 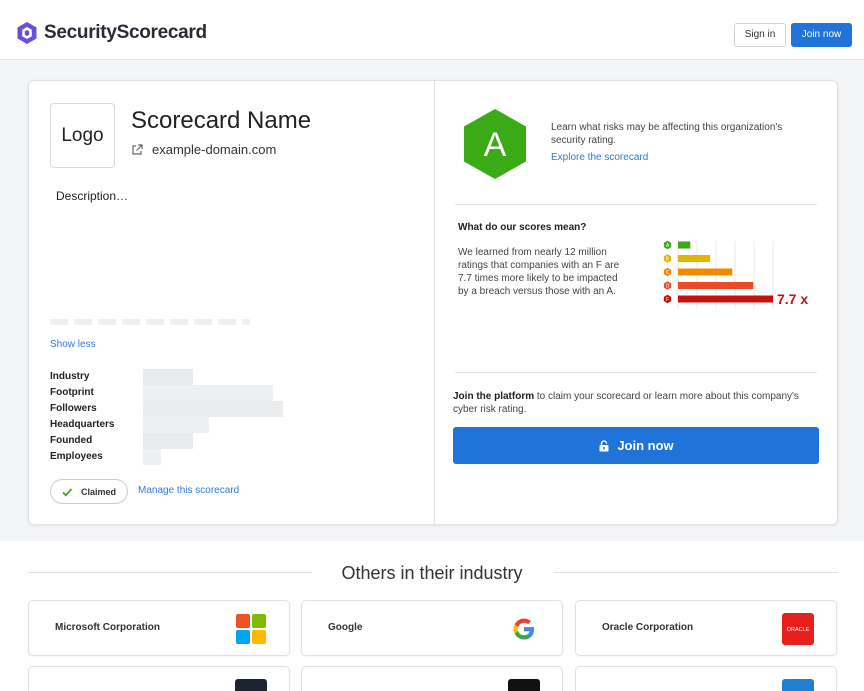 I want to click on join-platform-bold: Join the platform, so click(x=494, y=396).